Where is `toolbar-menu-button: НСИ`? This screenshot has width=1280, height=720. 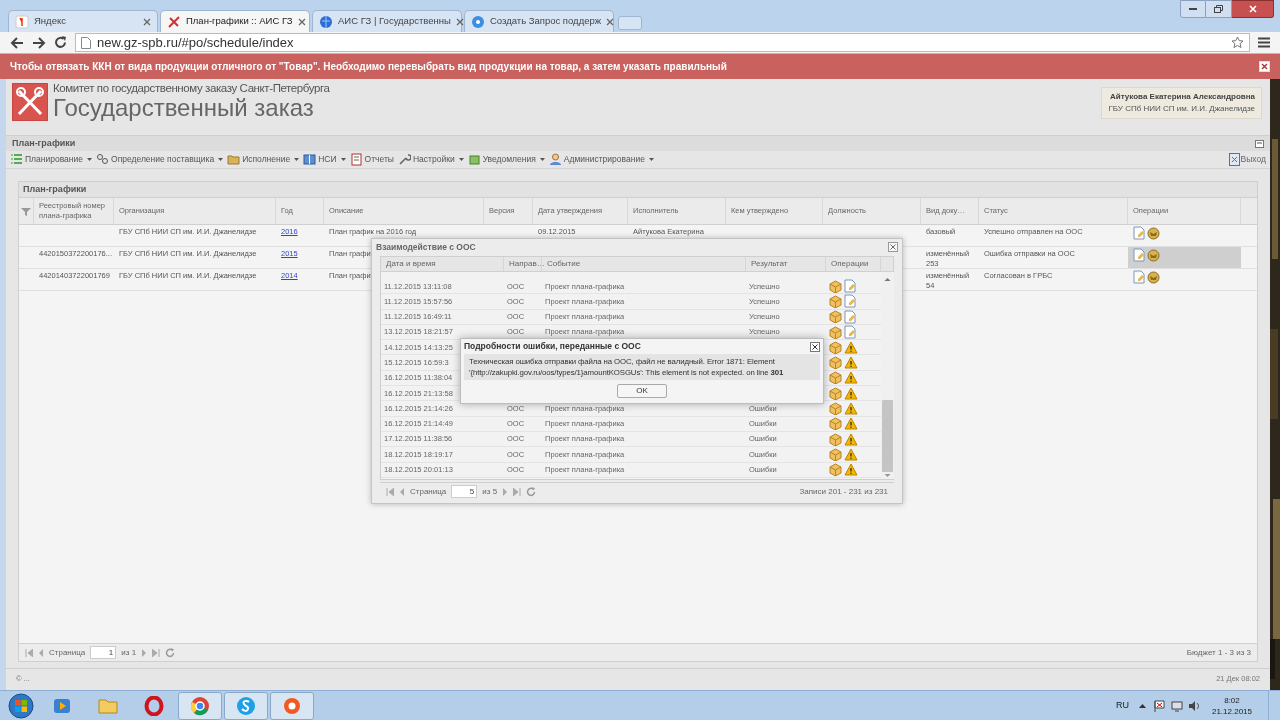
toolbar-menu-button: НСИ is located at coordinates (324, 159).